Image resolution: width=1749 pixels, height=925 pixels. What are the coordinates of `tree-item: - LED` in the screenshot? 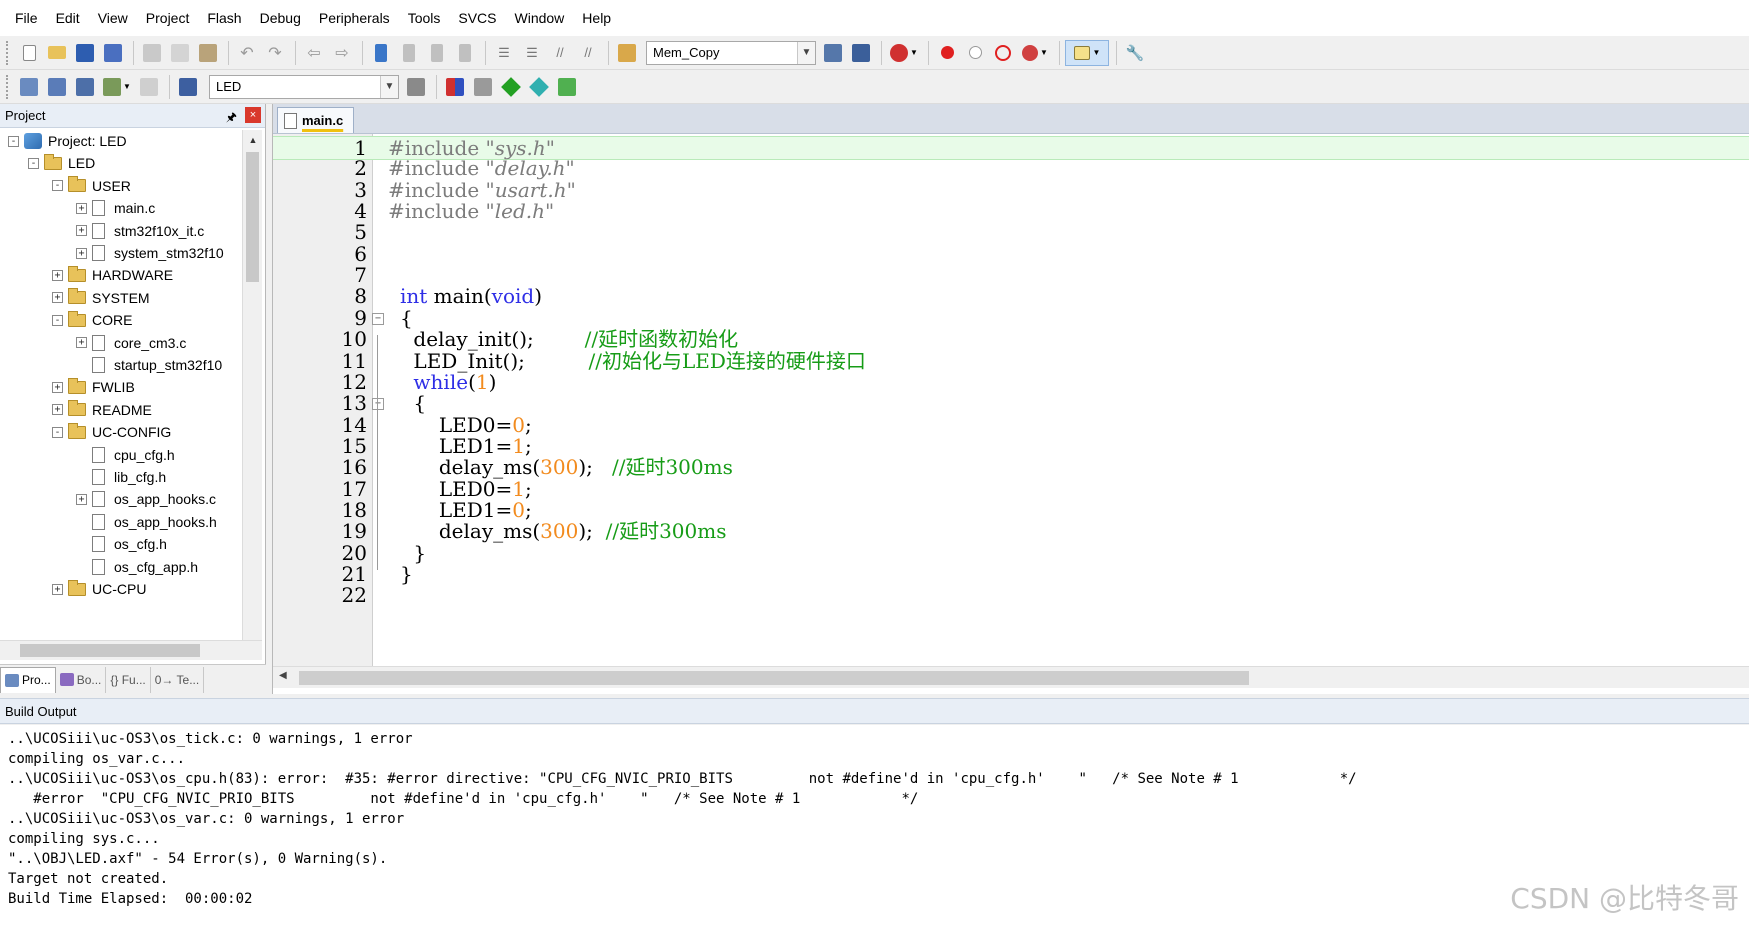 It's located at (61, 163).